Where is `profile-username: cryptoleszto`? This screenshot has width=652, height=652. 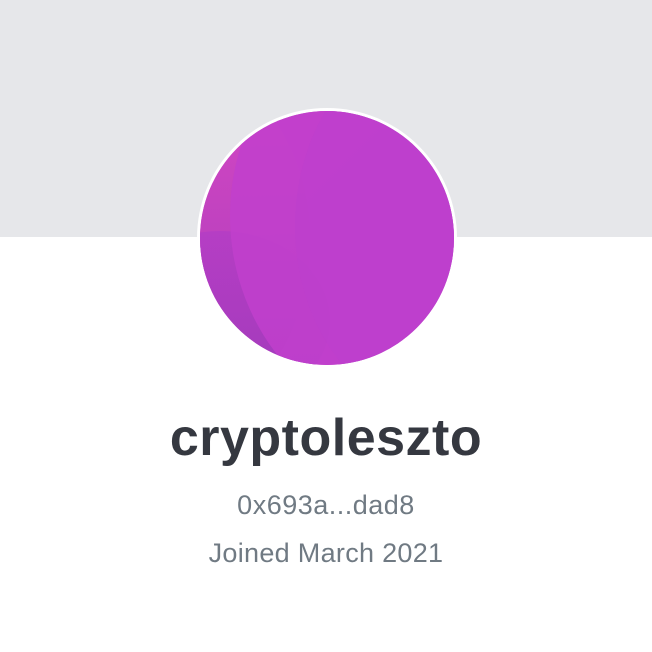 profile-username: cryptoleszto is located at coordinates (326, 438).